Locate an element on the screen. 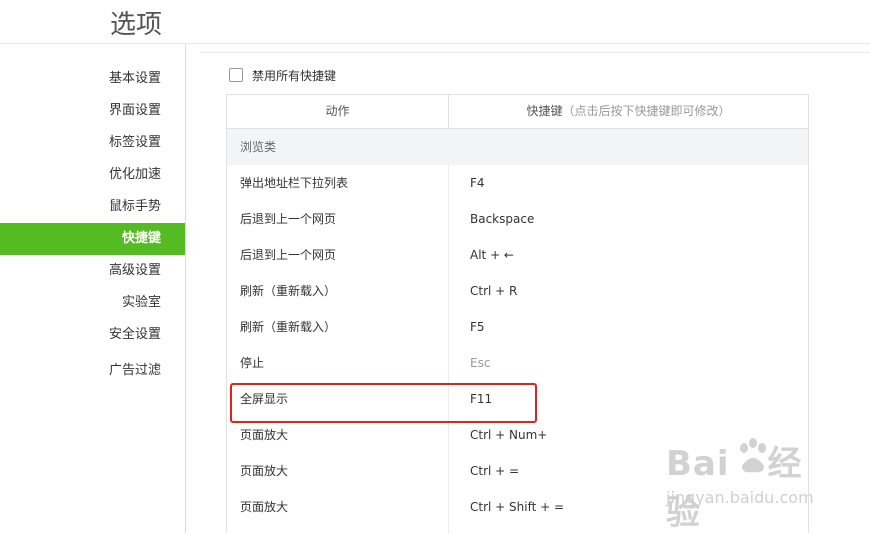 This screenshot has height=534, width=870. shortcut-header-label: 快捷键 is located at coordinates (544, 111).